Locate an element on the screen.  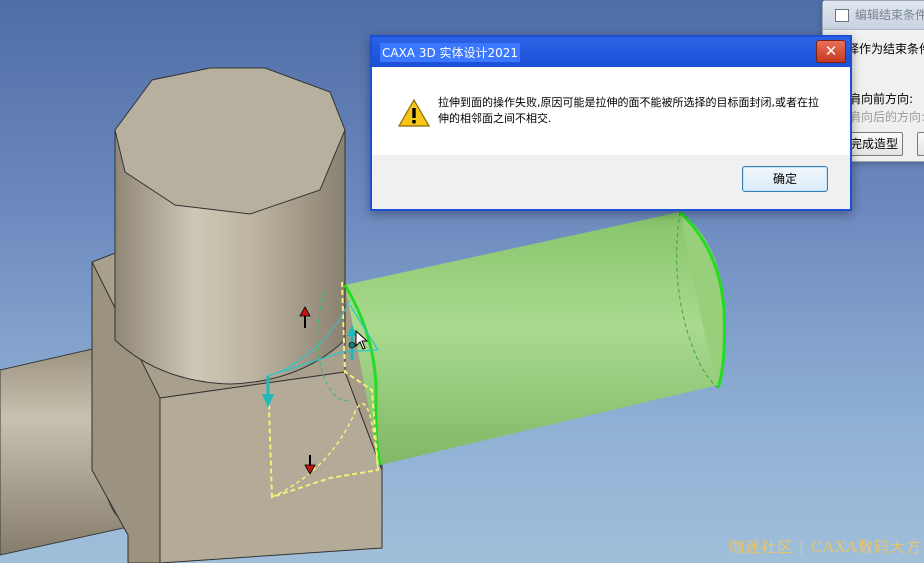
finish-shape-button: 完成造型 is located at coordinates (874, 144).